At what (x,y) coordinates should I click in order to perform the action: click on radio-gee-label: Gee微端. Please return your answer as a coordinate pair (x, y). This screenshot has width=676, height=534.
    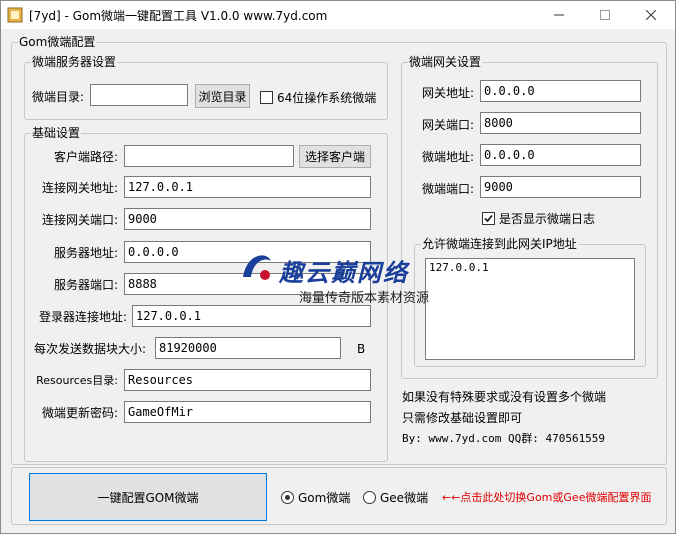
    Looking at the image, I should click on (404, 498).